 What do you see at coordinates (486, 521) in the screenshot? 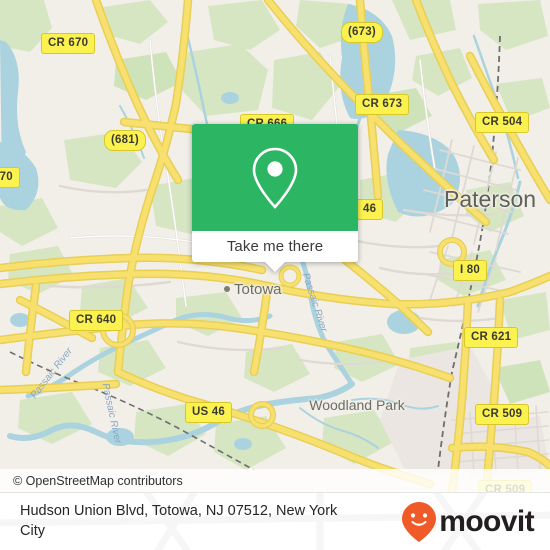
I see `moovit-wordmark: moovit` at bounding box center [486, 521].